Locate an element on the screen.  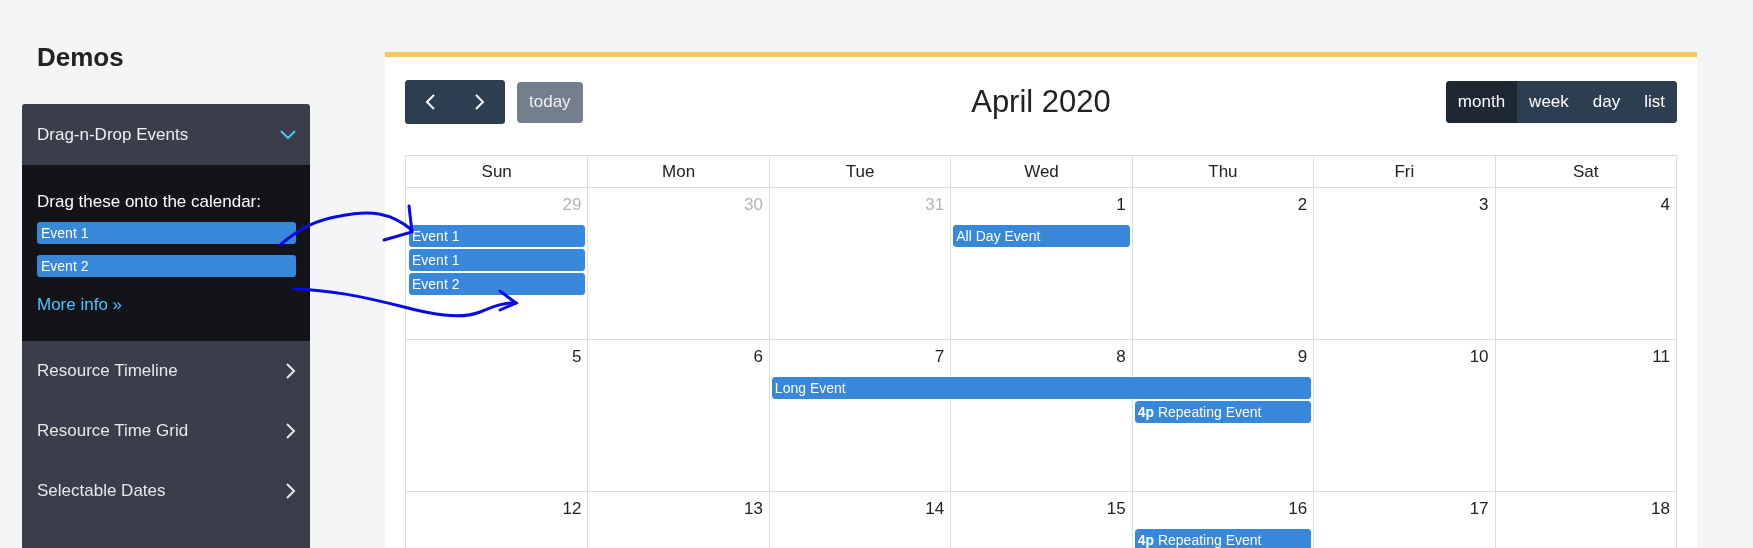
weekday-header: Tue is located at coordinates (859, 171).